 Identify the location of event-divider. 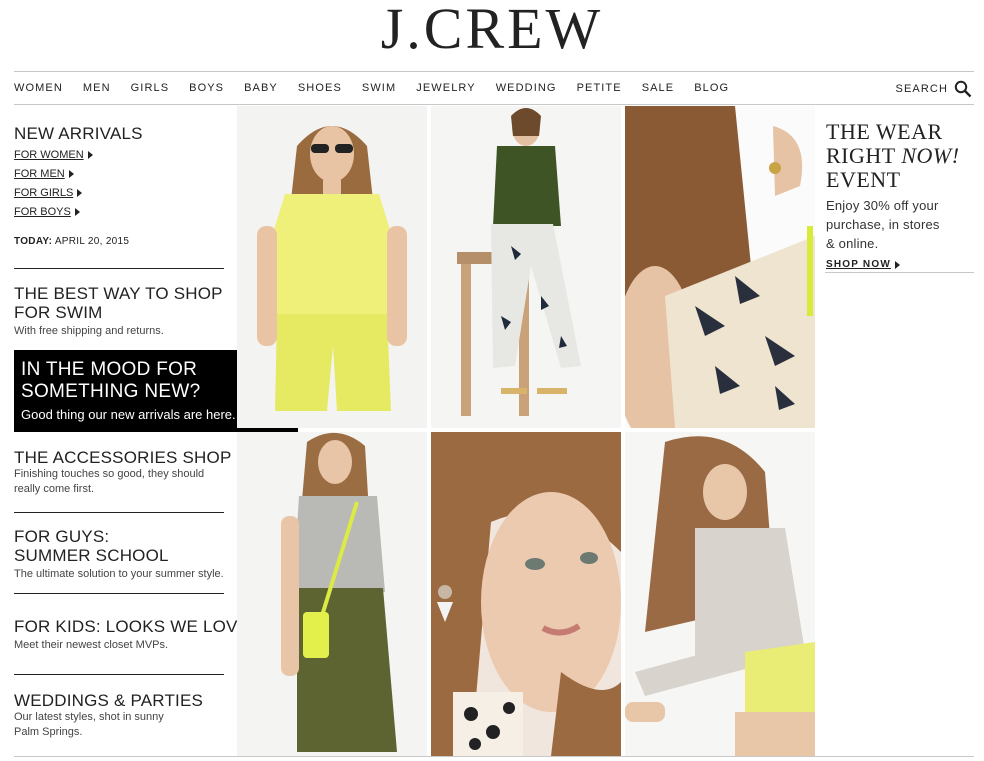
(899, 272).